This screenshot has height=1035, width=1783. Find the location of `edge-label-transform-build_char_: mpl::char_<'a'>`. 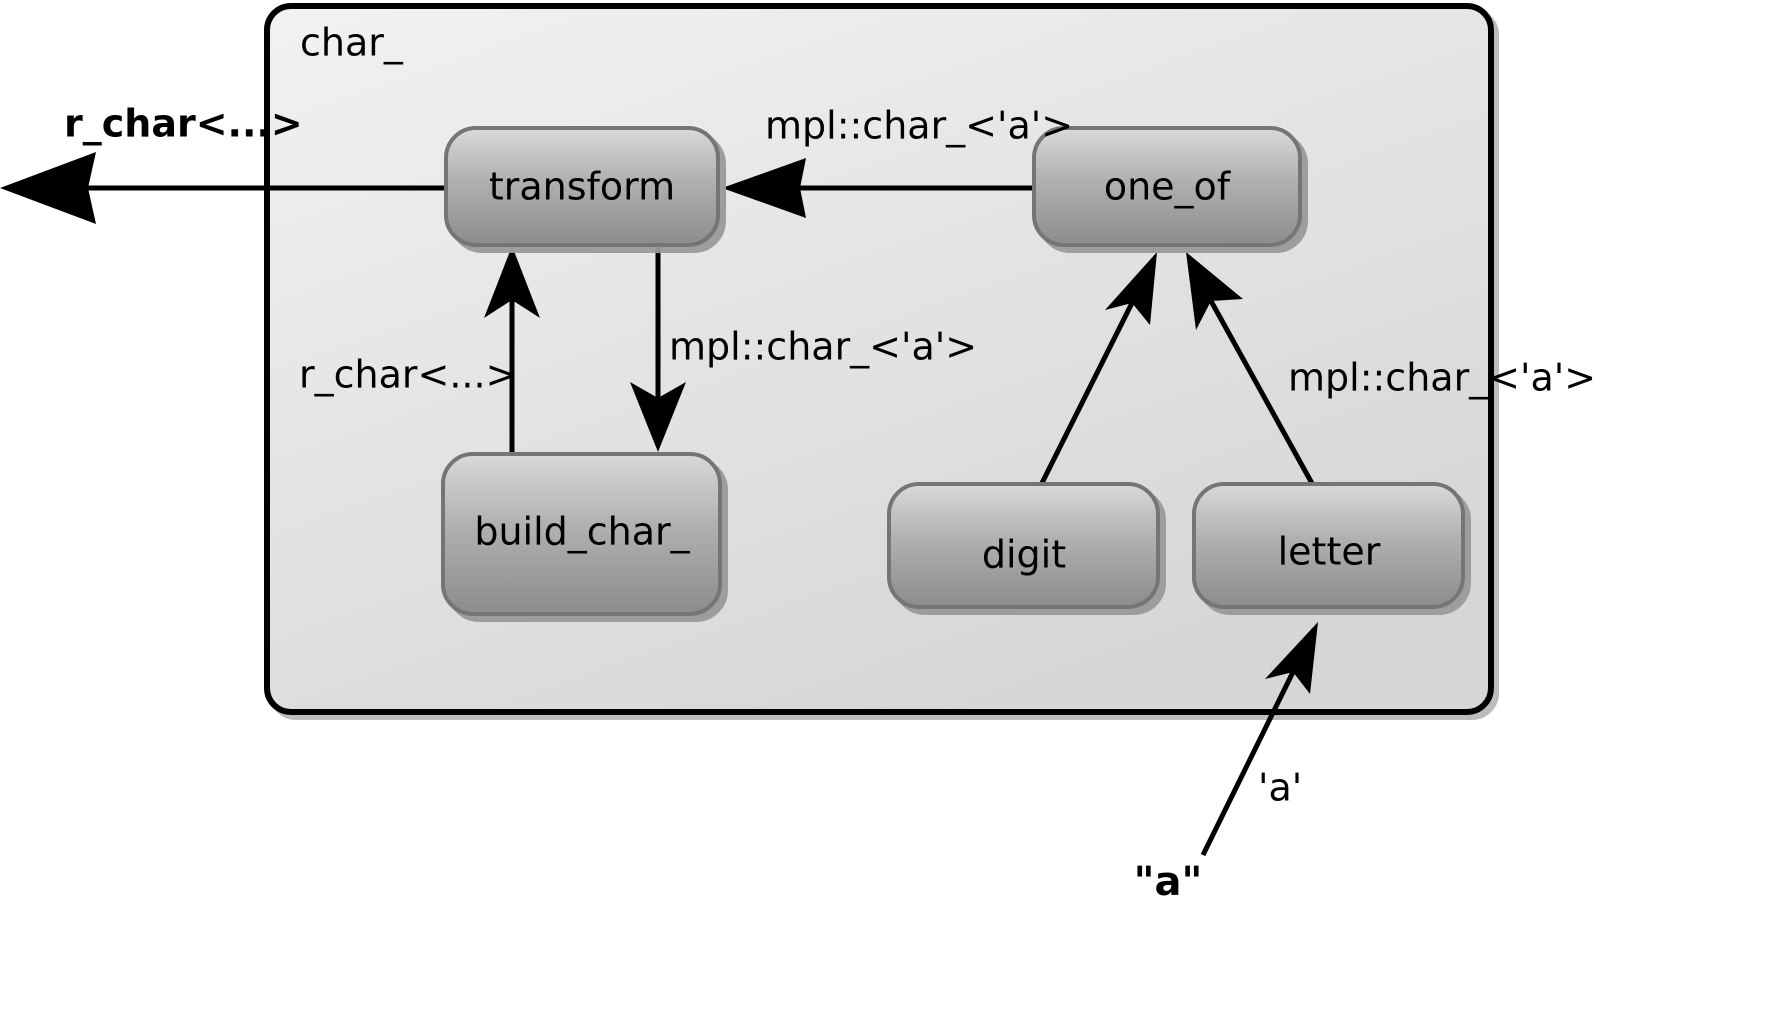

edge-label-transform-build_char_: mpl::char_<'a'> is located at coordinates (823, 347).